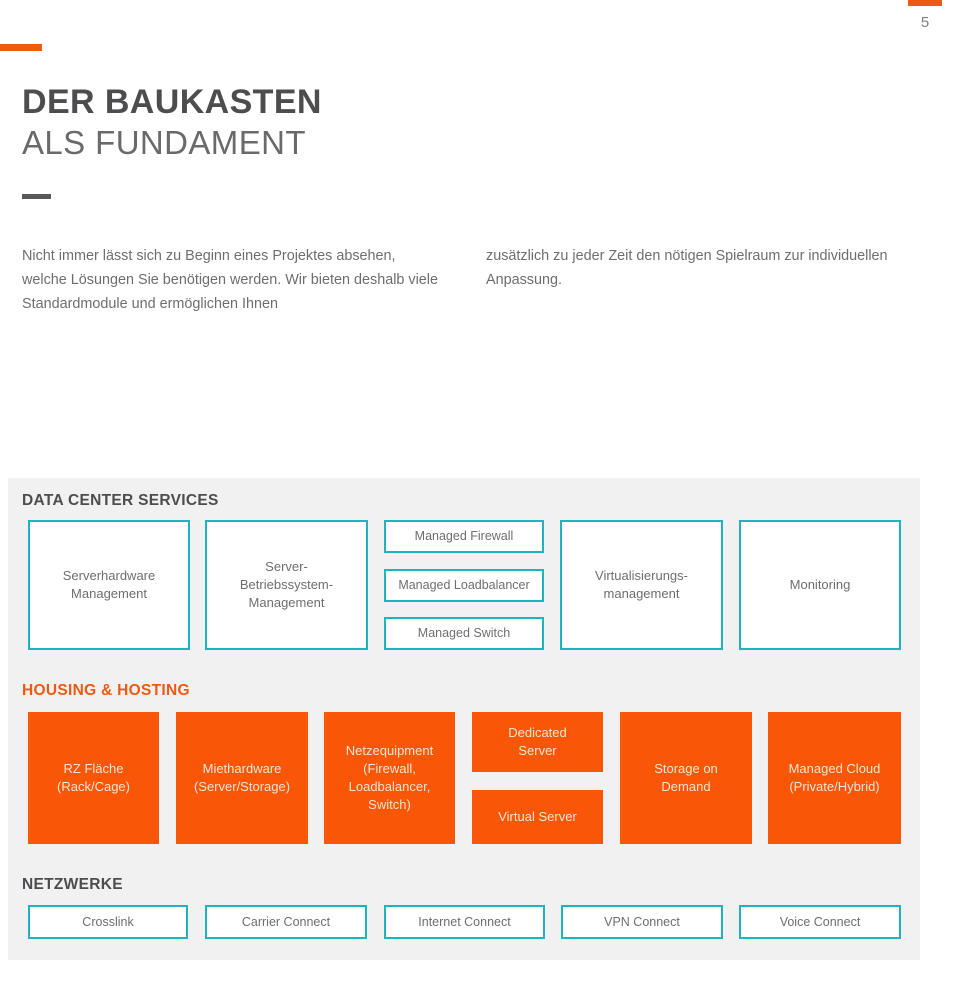  Describe the element at coordinates (686, 778) in the screenshot. I see `service-box-storage-on-demand: Storage on Demand` at that location.